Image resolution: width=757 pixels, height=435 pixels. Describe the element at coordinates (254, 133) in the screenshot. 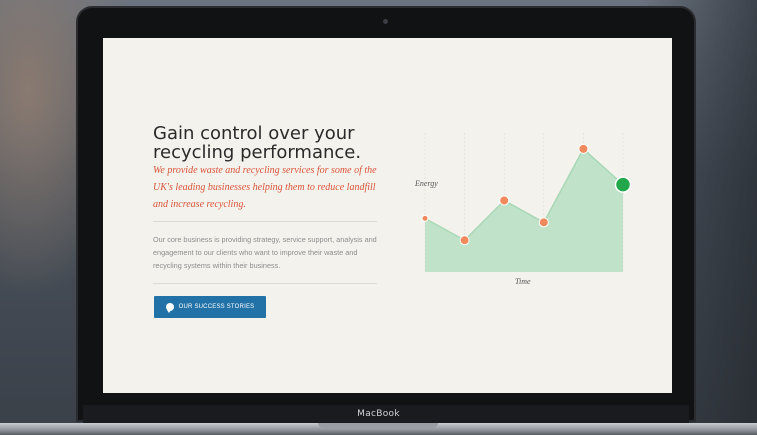

I see `headline-line-1: Gain control over your` at that location.